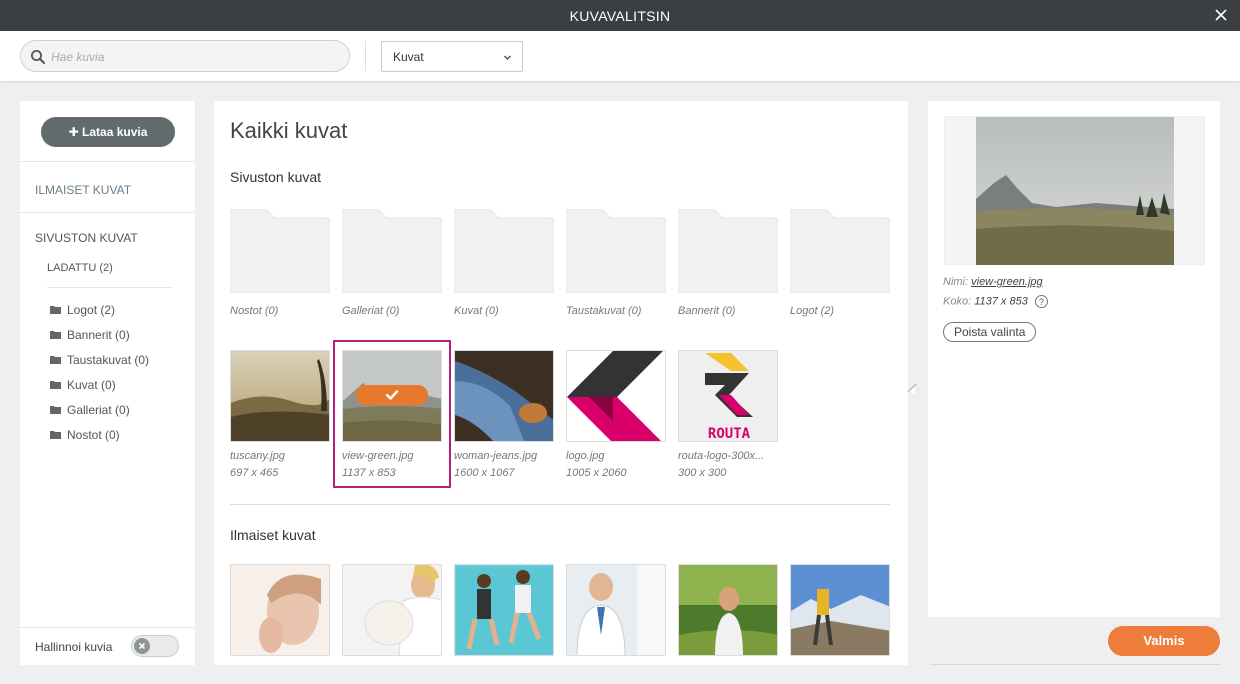 This screenshot has height=684, width=1240. I want to click on image-tile-tuscany: tuscany.jpg 697 x 465, so click(280, 416).